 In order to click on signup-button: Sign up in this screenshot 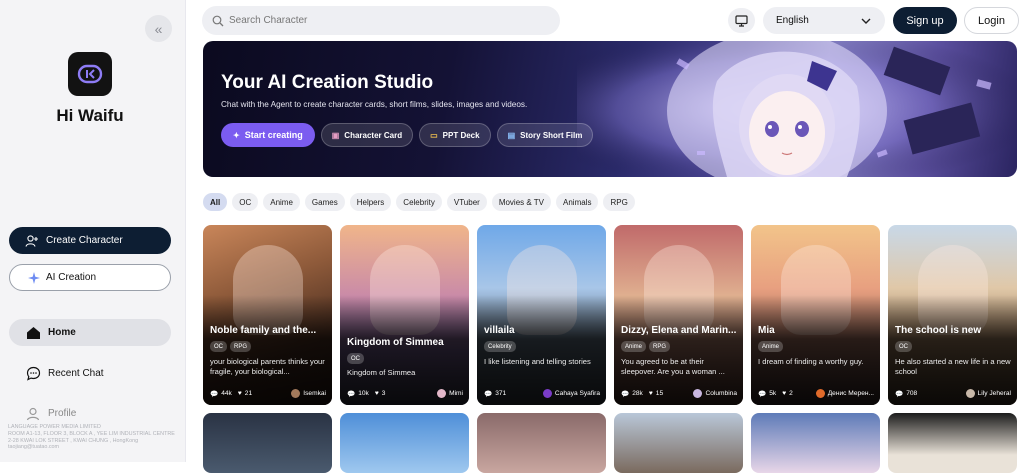, I will do `click(925, 20)`.